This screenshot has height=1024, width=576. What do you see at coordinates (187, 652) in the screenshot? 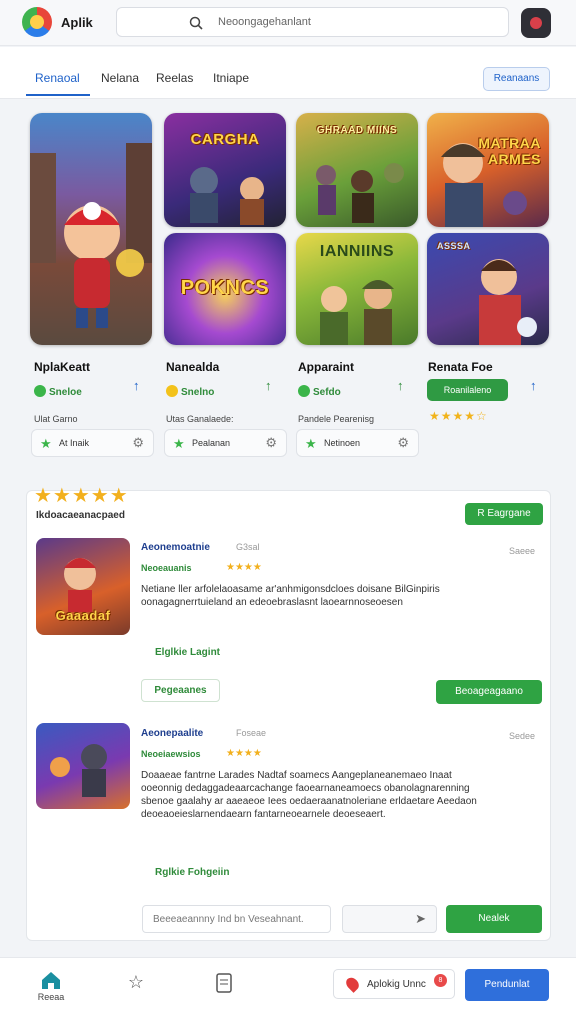
I see `review-tag: Elglkie Lagint` at bounding box center [187, 652].